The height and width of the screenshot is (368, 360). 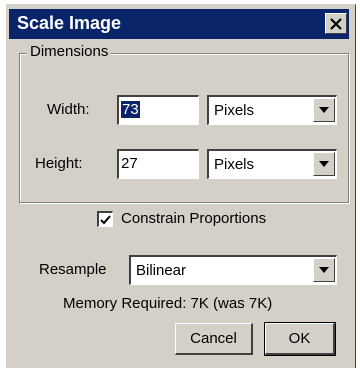 I want to click on width-unit-value: Pixels, so click(x=234, y=110).